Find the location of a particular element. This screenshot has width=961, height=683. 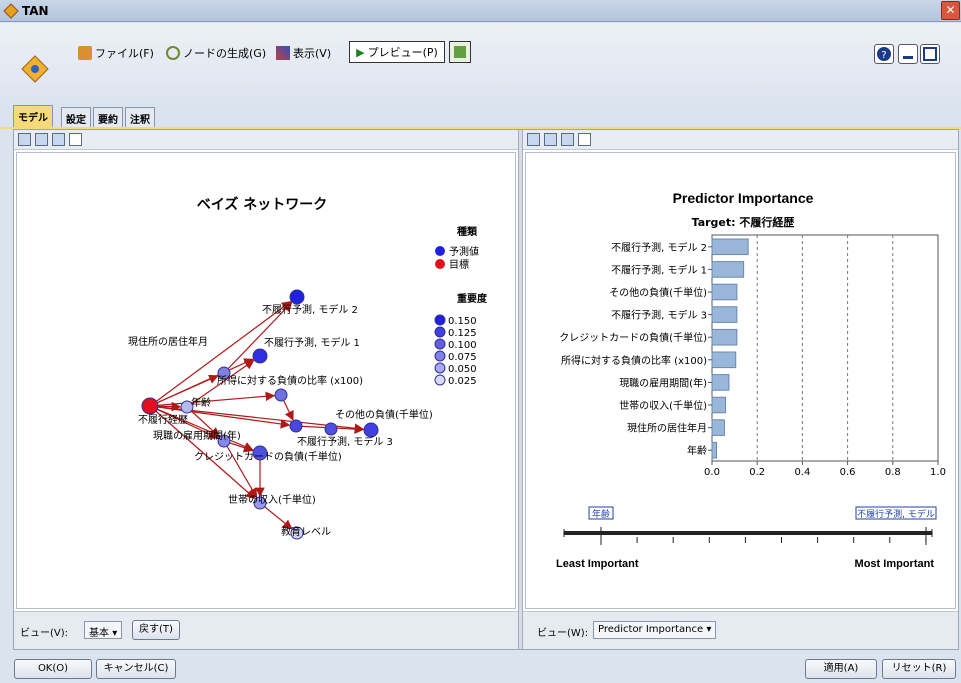

help-button: ? is located at coordinates (884, 54).